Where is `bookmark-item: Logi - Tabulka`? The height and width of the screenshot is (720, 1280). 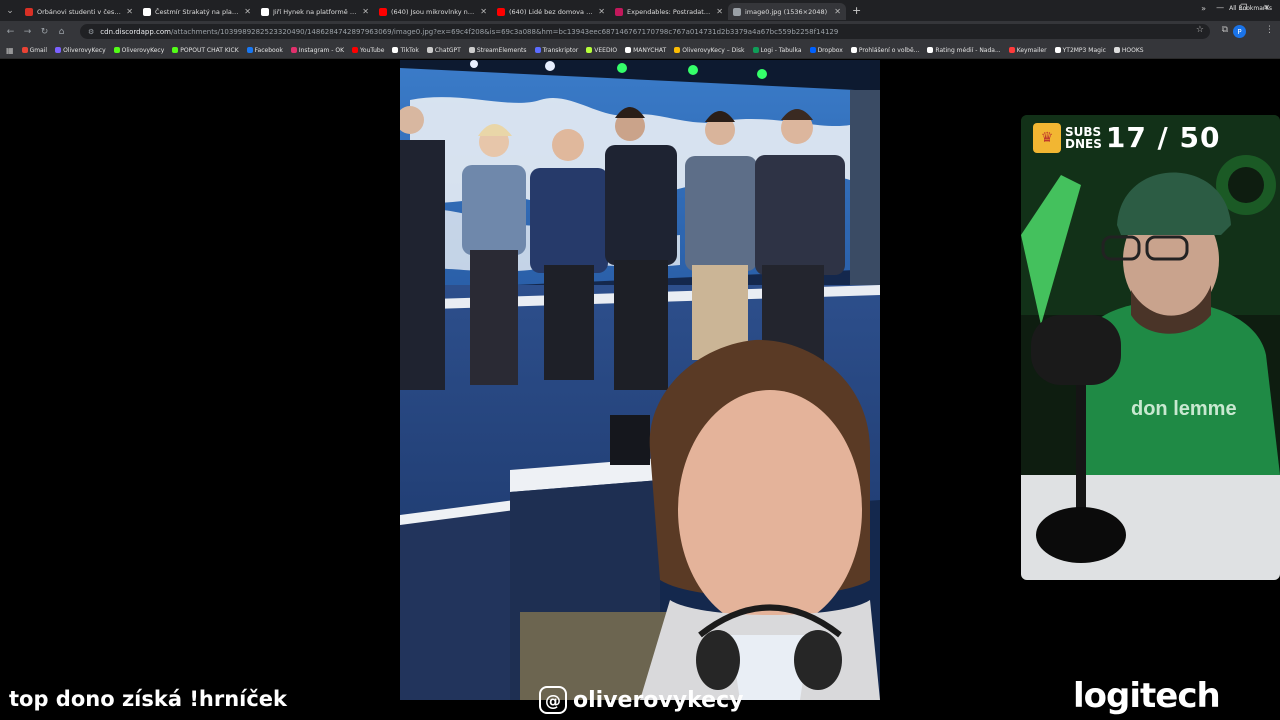
bookmark-item: Logi - Tabulka is located at coordinates (777, 50).